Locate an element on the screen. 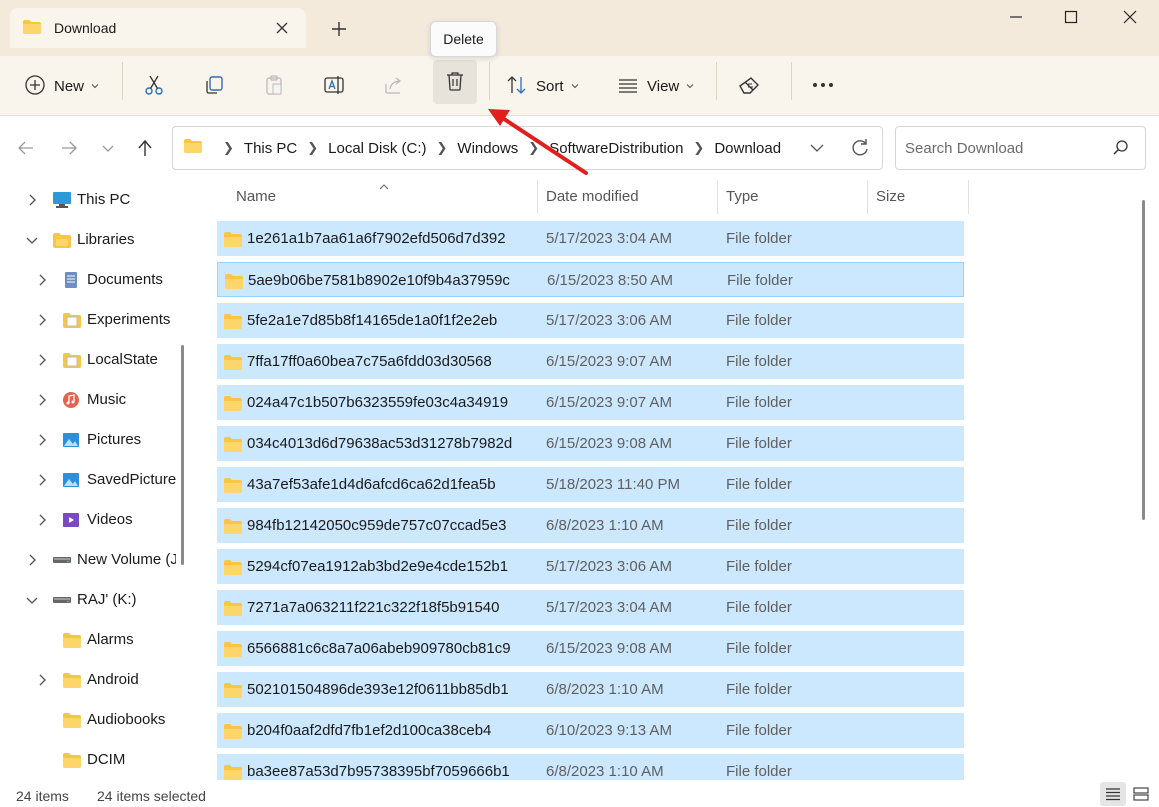  sidebar-item-documents: Documents is located at coordinates (88, 280).